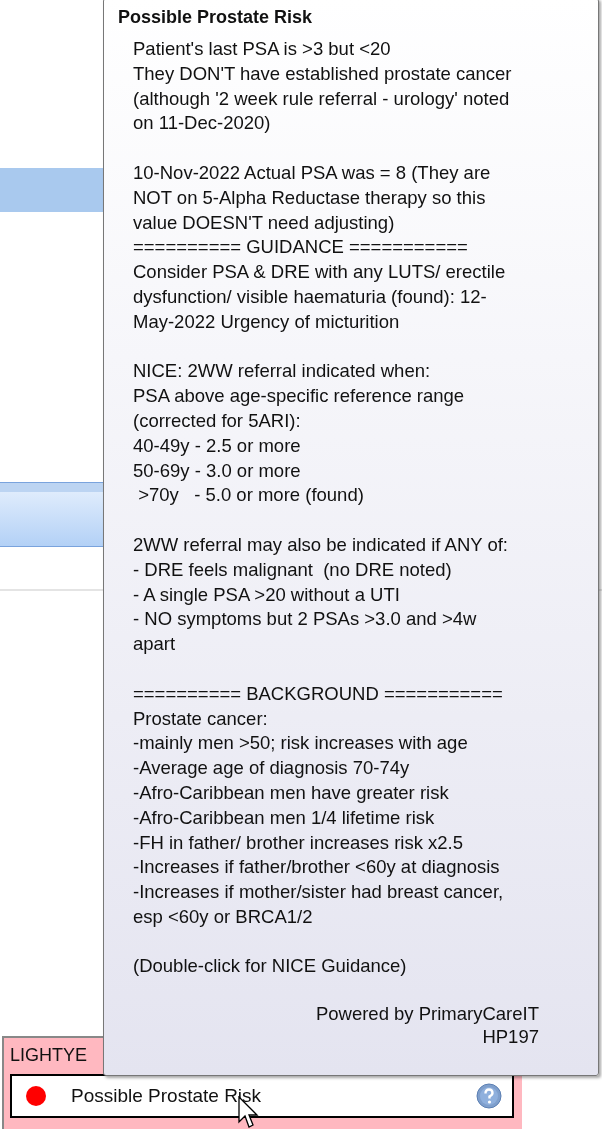 This screenshot has height=1134, width=602. Describe the element at coordinates (322, 98) in the screenshot. I see `tooltip-text: (although '2 week rule referral - urology' noted` at that location.